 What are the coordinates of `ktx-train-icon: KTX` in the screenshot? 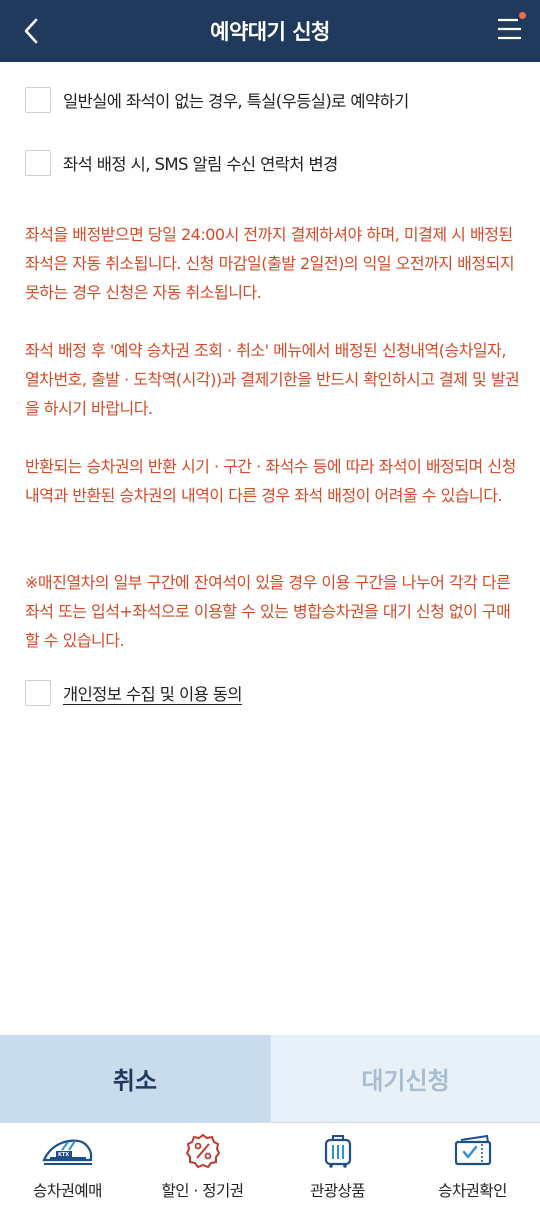 It's located at (66, 1152).